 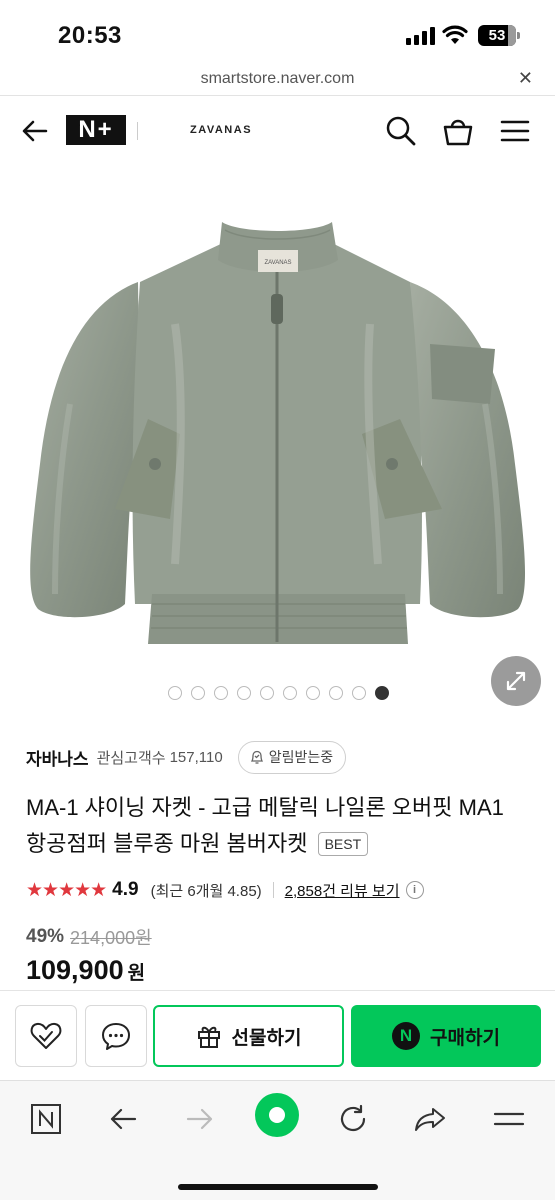 I want to click on forward-icon, so click(x=200, y=1119).